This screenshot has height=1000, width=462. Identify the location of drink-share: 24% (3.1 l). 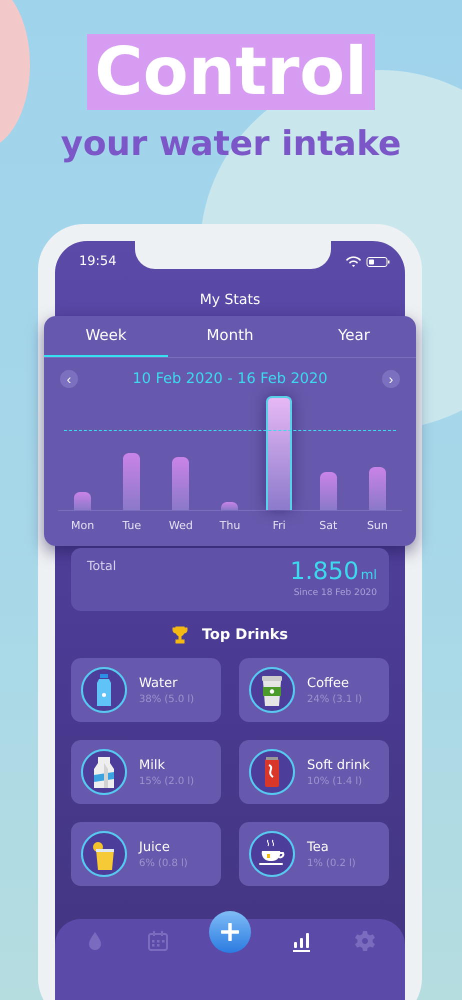
(334, 699).